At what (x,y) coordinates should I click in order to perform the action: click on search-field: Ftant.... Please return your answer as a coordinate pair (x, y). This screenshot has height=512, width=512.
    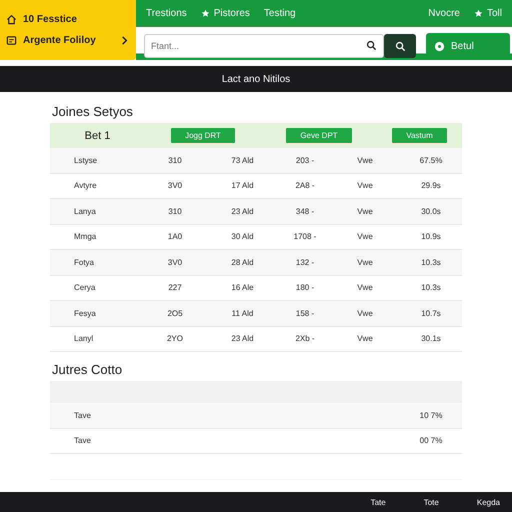
    Looking at the image, I should click on (264, 46).